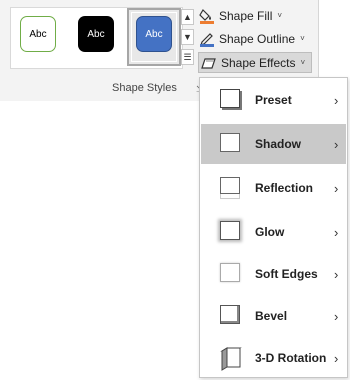 This screenshot has height=380, width=350. Describe the element at coordinates (273, 100) in the screenshot. I see `menu-item-preset: Preset ›` at that location.